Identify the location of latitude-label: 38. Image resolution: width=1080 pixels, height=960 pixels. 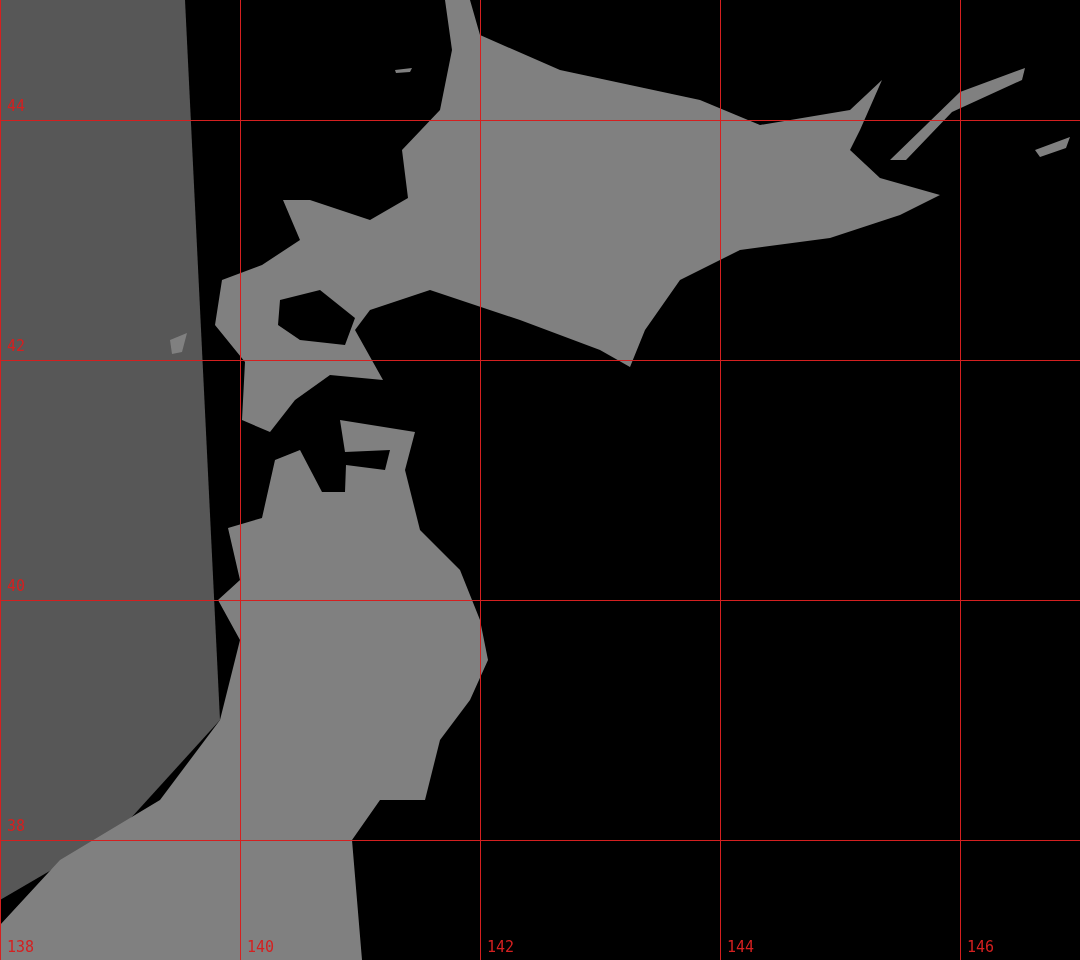
(16, 826).